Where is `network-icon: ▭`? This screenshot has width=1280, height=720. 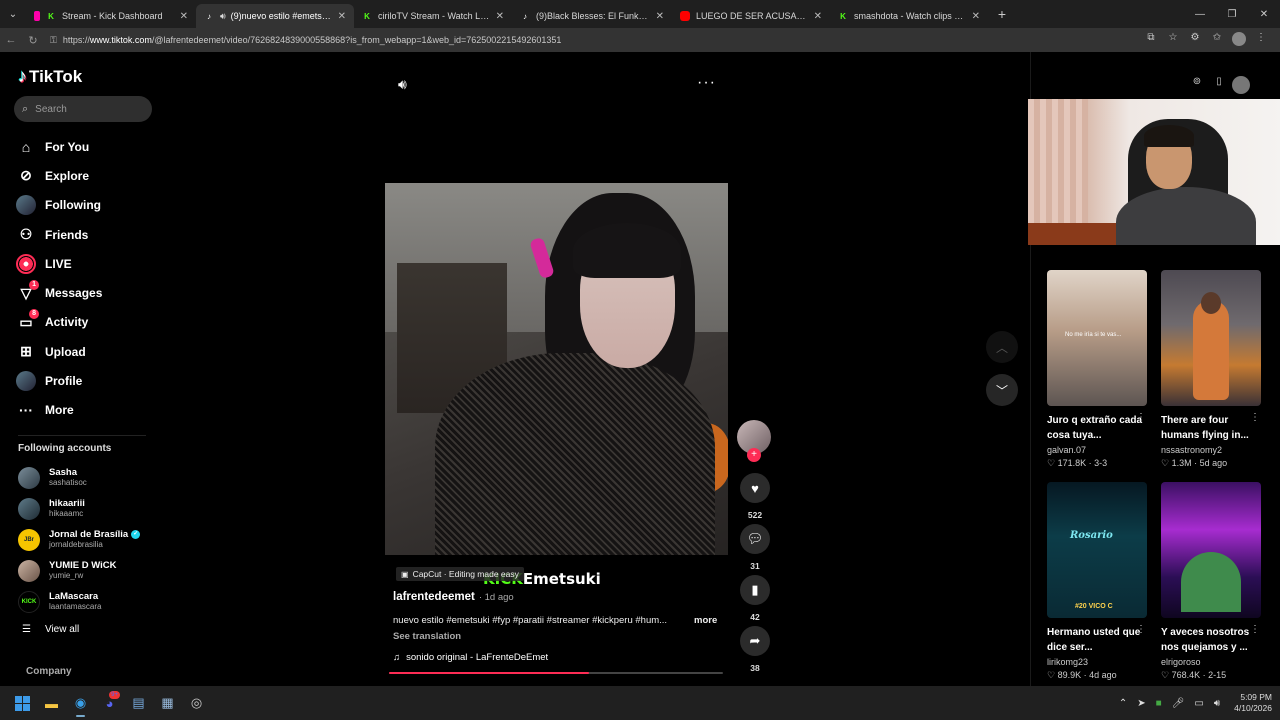 network-icon: ▭ is located at coordinates (1198, 703).